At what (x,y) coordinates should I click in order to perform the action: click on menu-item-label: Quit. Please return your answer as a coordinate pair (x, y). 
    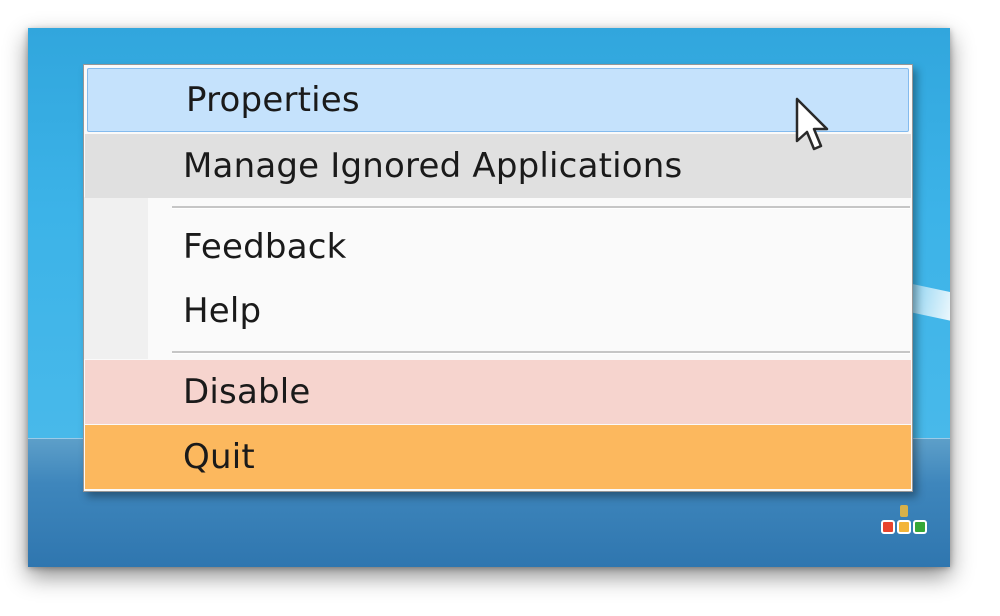
    Looking at the image, I should click on (219, 457).